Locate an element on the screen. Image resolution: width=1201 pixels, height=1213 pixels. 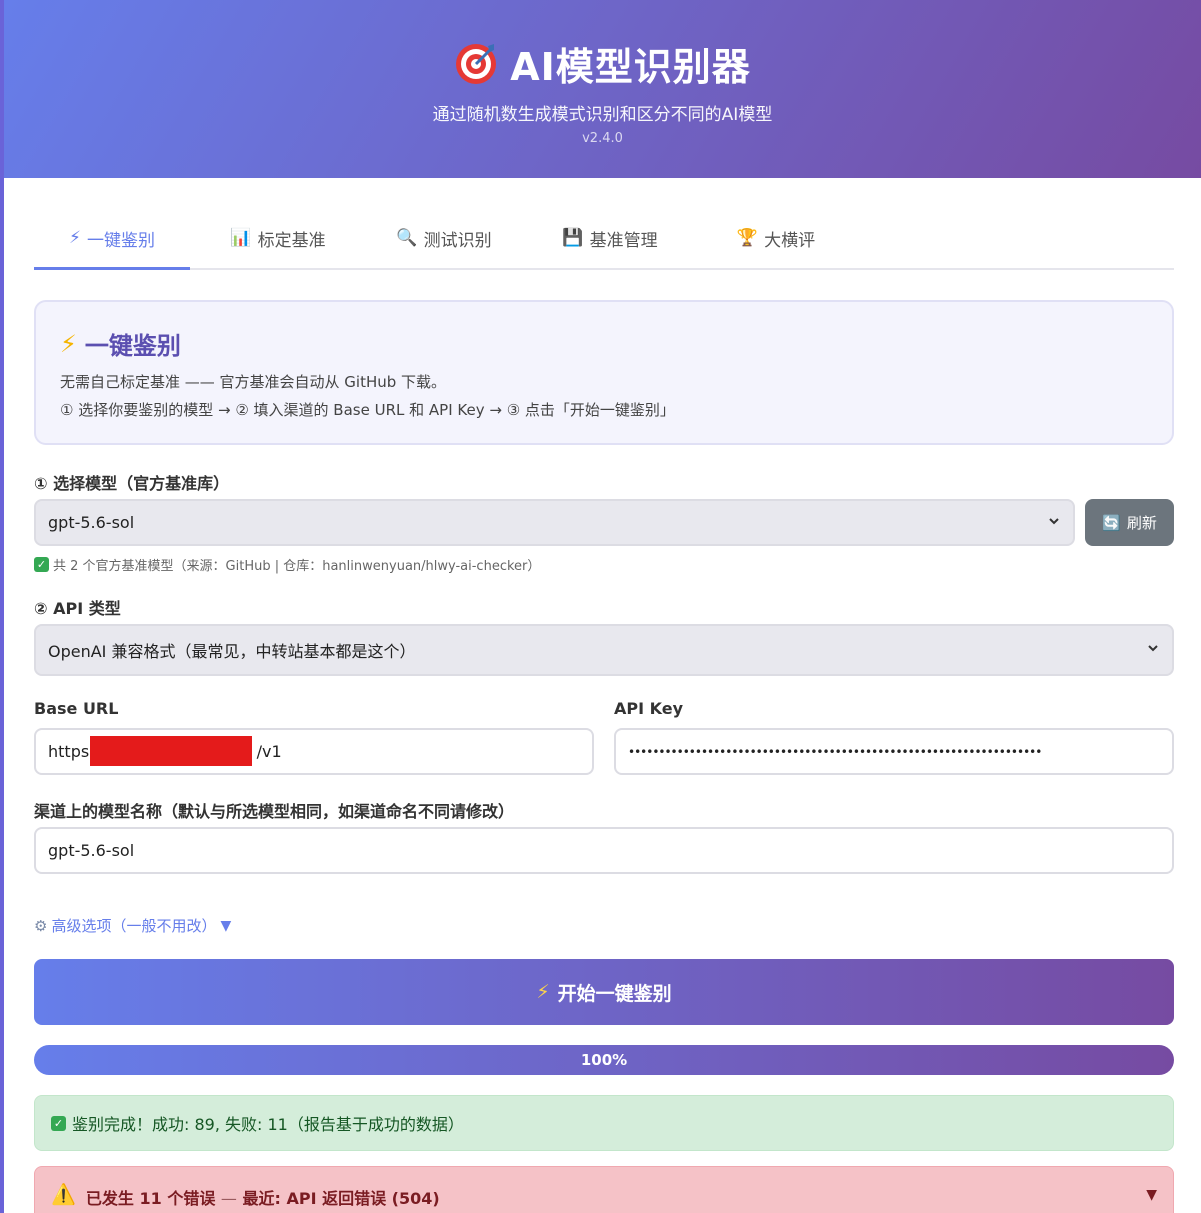
refresh-icon: 🔄 is located at coordinates (1111, 522).